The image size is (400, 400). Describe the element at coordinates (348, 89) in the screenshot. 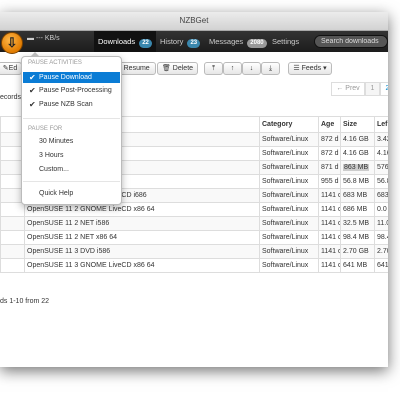

I see `prev-page-button: ← Prev` at that location.